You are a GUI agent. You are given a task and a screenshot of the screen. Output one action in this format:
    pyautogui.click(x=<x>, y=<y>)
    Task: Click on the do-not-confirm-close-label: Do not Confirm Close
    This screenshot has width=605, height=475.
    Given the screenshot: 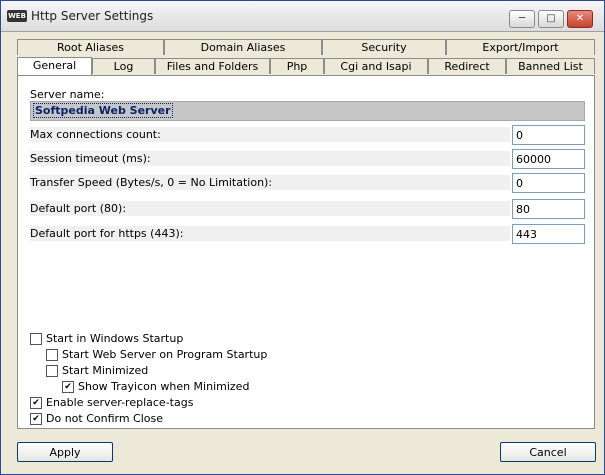 What is the action you would take?
    pyautogui.click(x=105, y=418)
    